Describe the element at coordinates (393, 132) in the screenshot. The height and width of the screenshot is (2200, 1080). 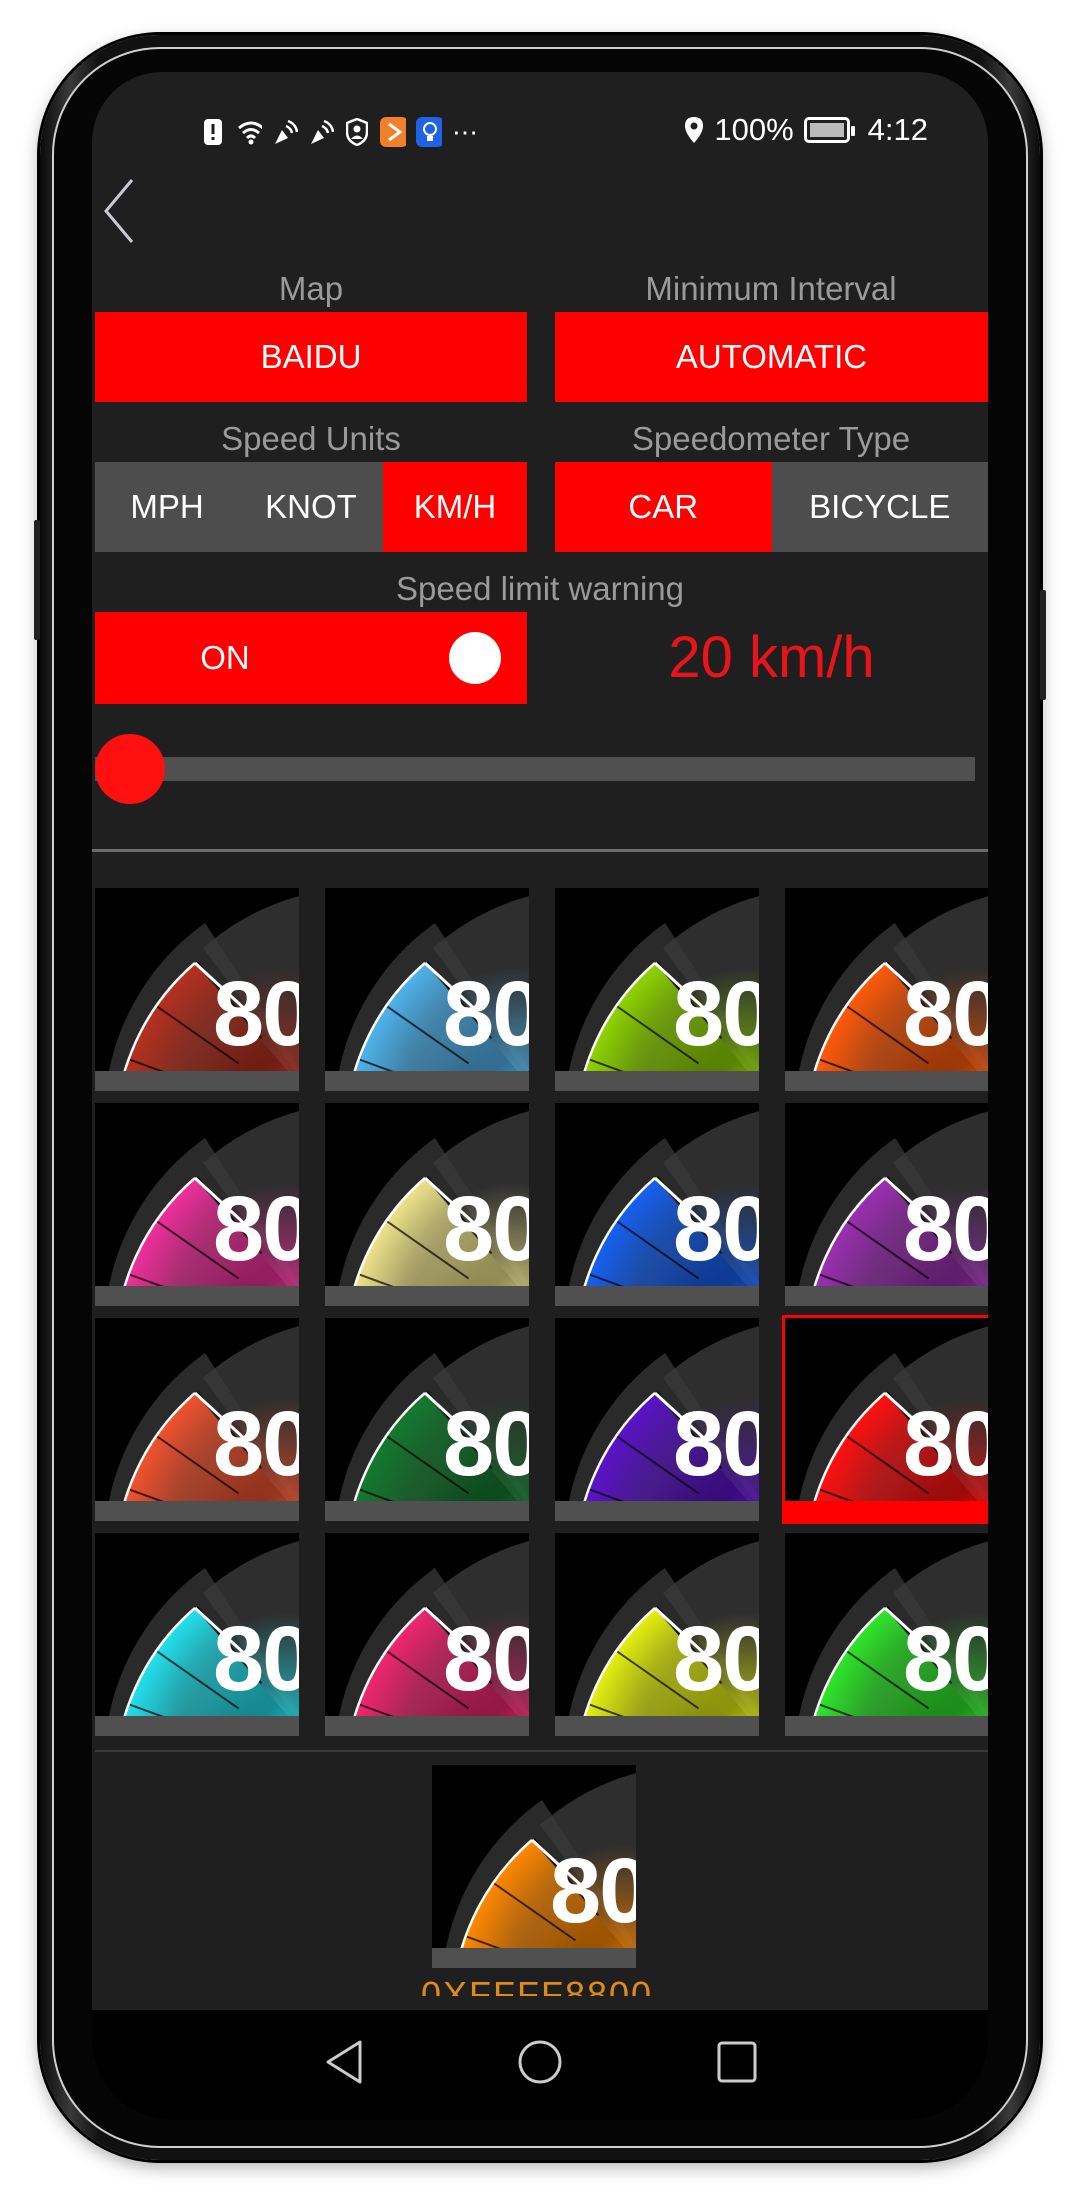
I see `app-orange-icon` at that location.